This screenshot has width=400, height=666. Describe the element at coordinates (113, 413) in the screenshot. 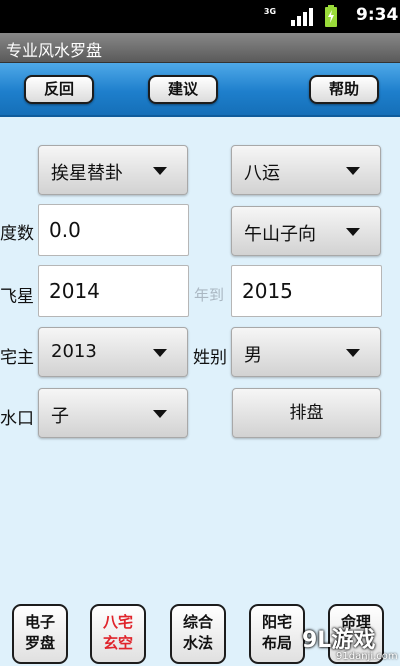

I see `water-select: 子` at that location.